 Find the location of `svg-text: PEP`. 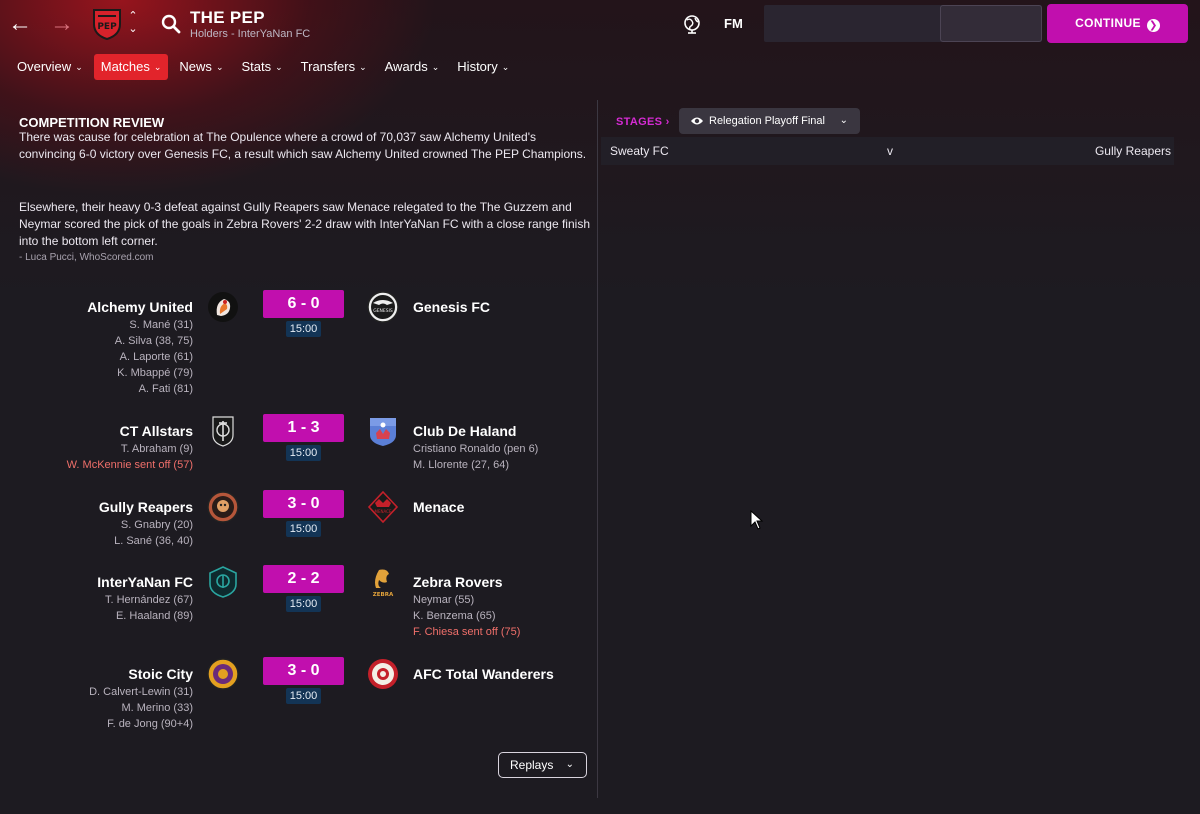

svg-text: PEP is located at coordinates (107, 27).